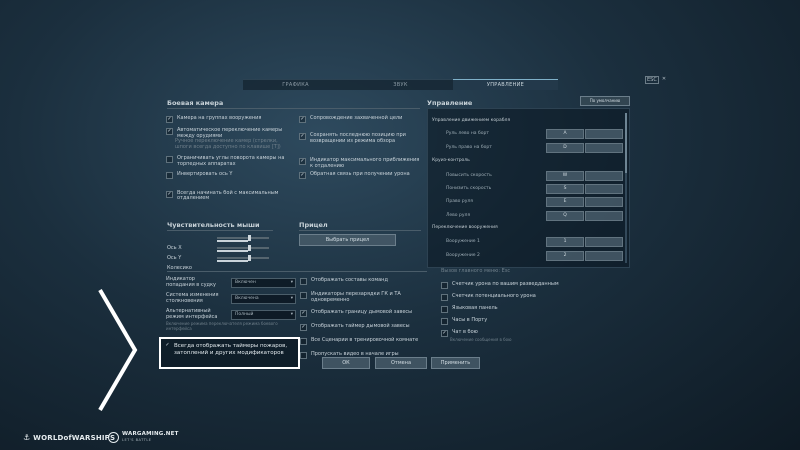  I want to click on slider-axis-y: Ось Y, so click(222, 252).